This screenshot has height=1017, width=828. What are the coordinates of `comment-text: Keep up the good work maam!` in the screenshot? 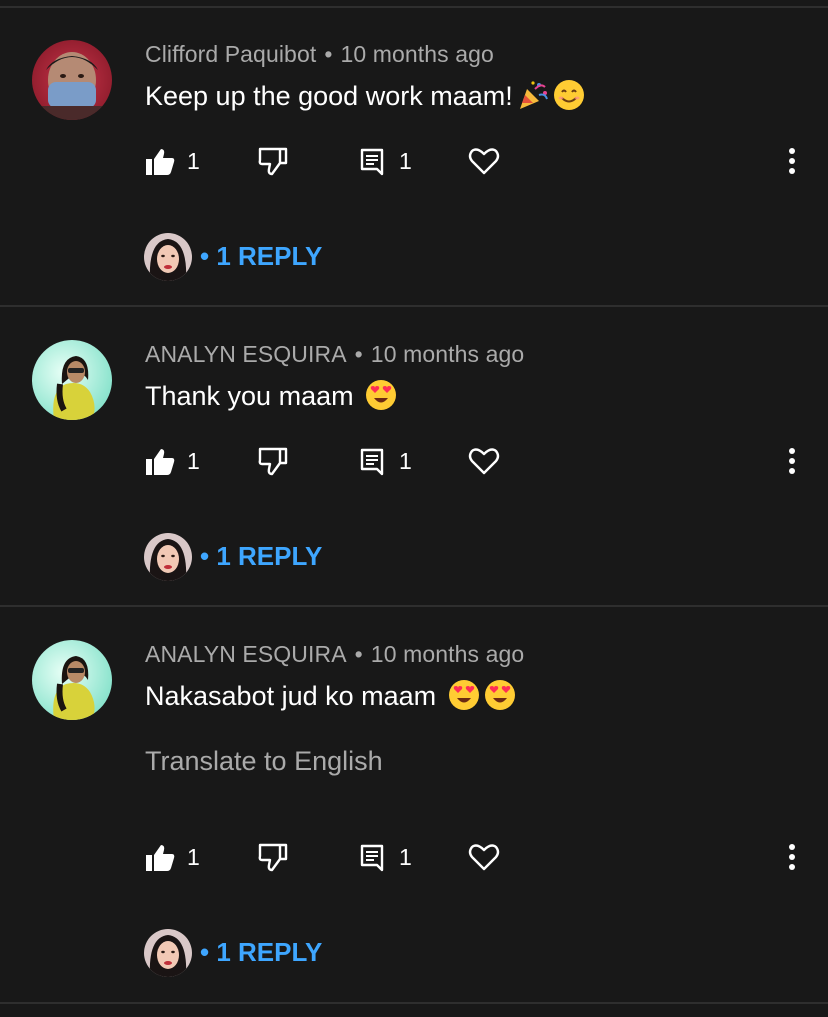 It's located at (365, 95).